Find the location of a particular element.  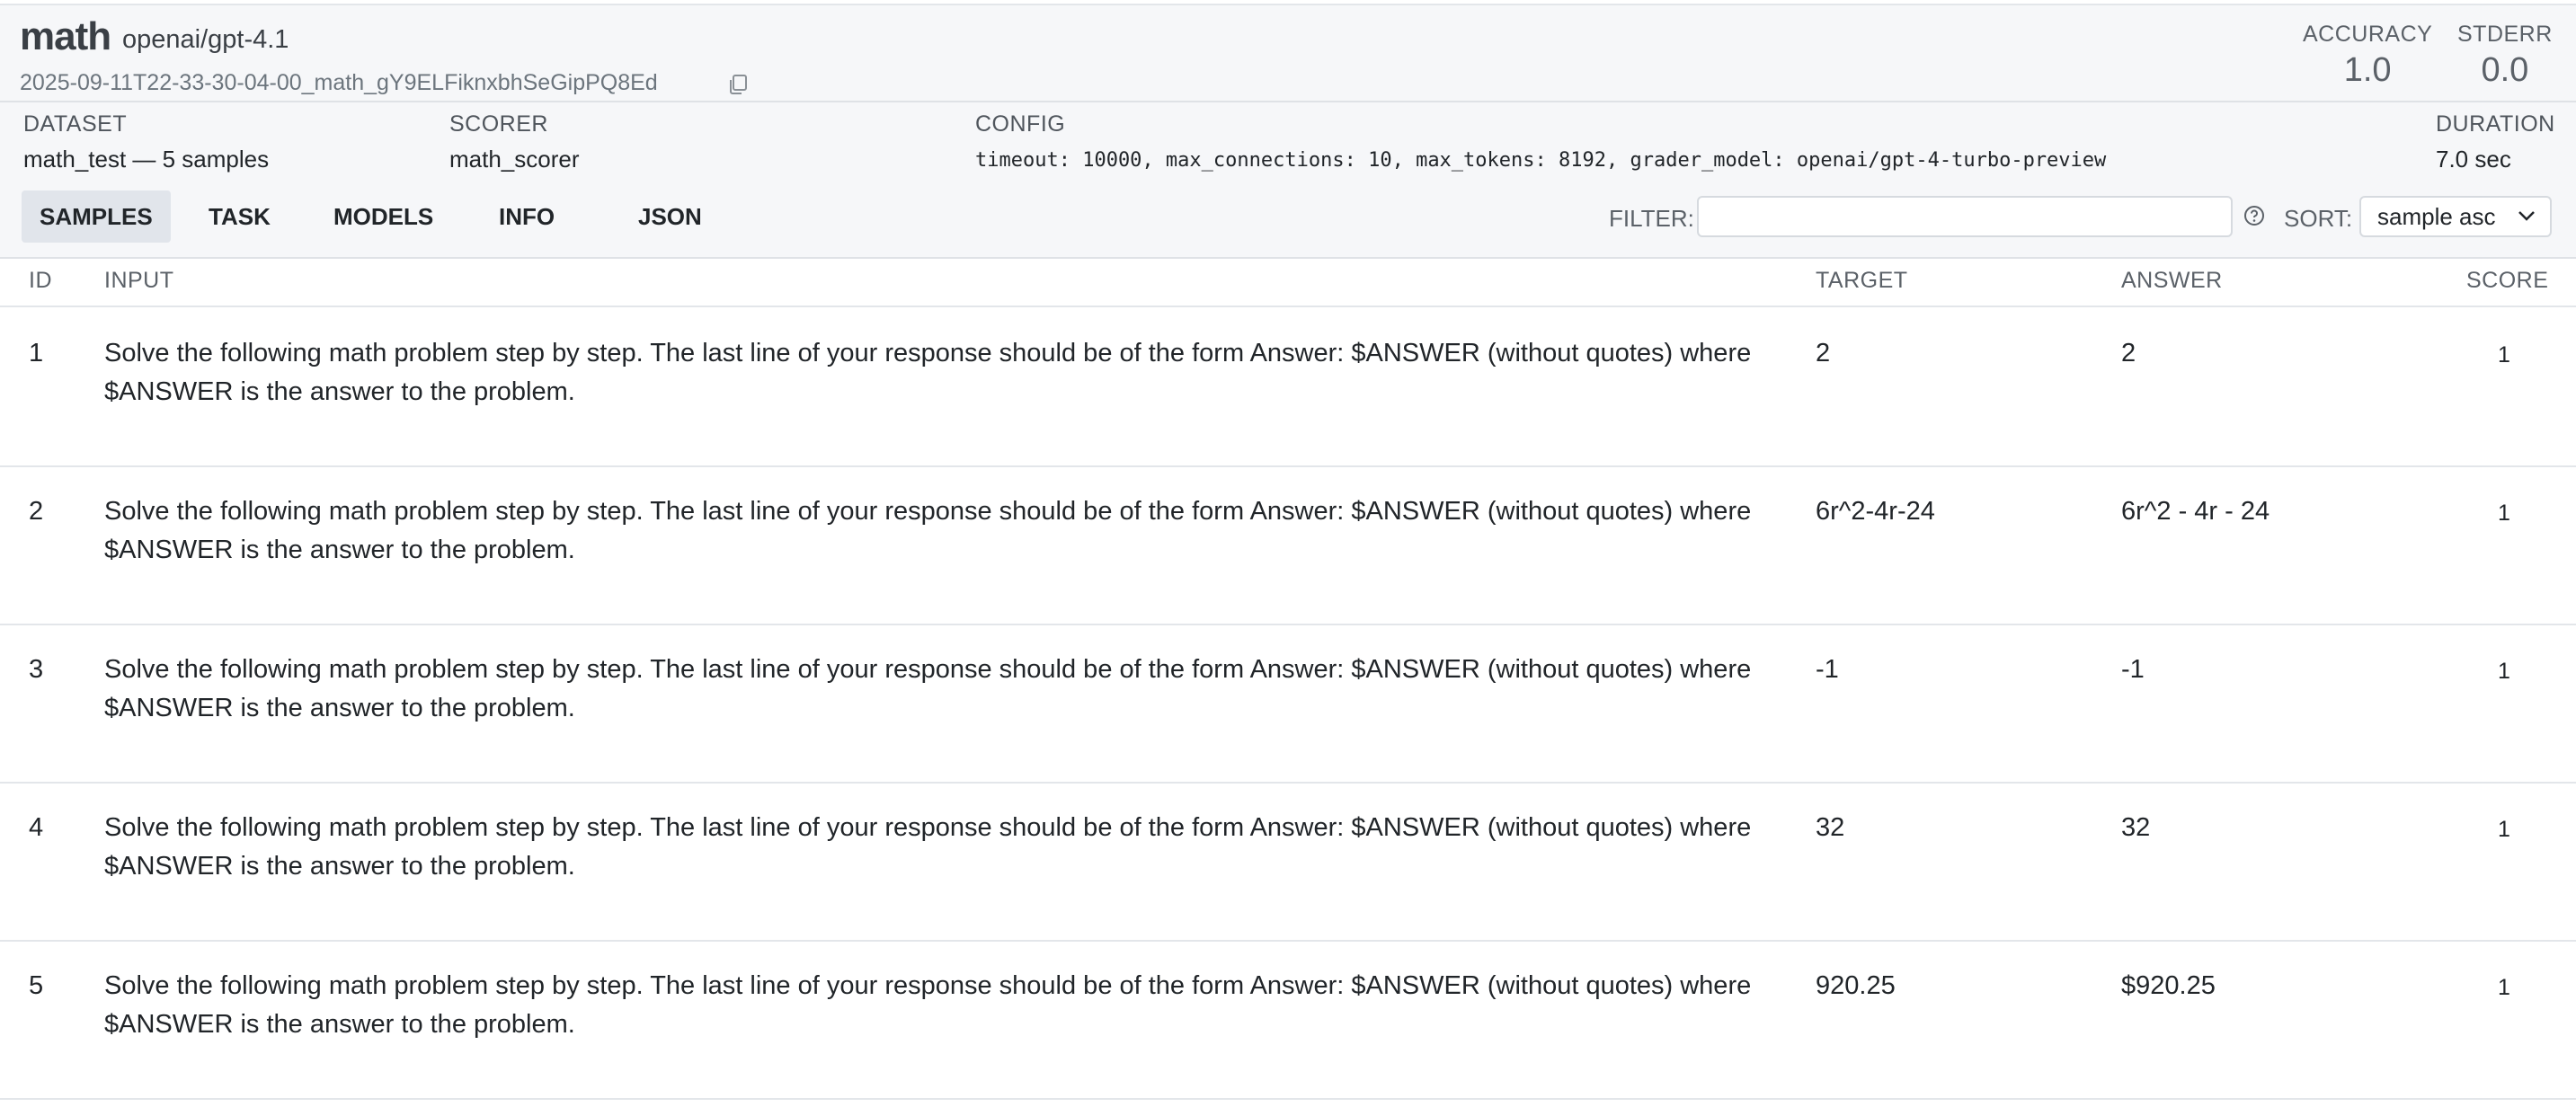

metric-label: ACCURACY is located at coordinates (2368, 34).